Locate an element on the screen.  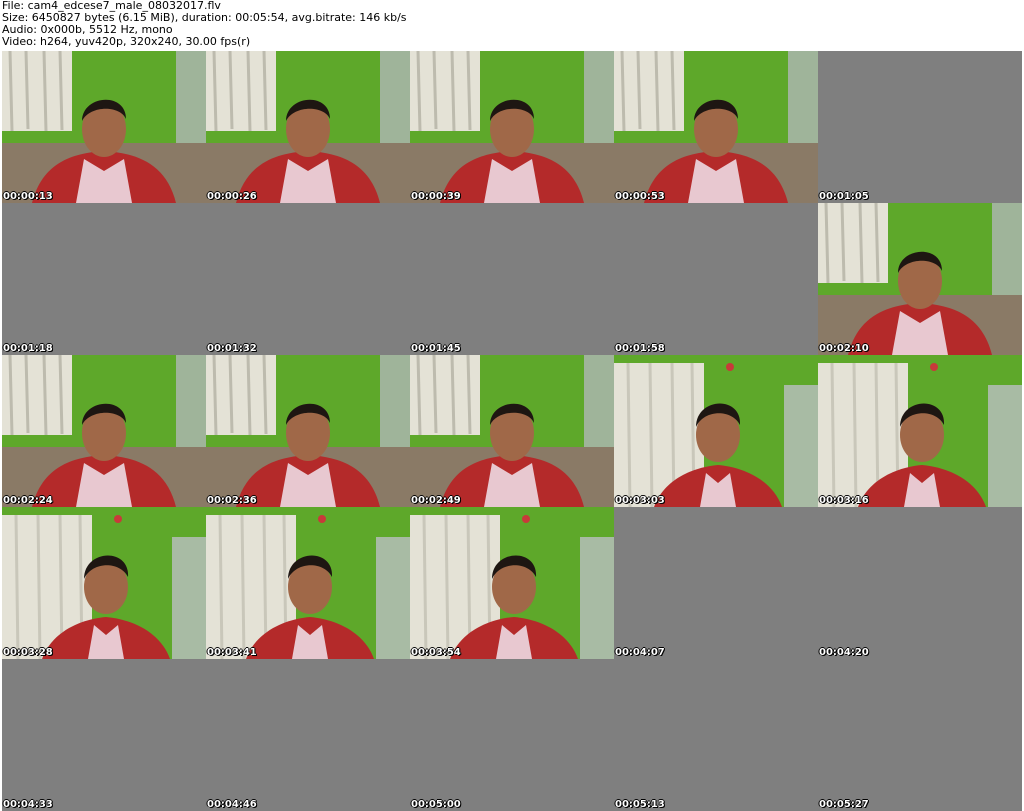
timestamp-label: 00:02:10 is located at coordinates (844, 348).